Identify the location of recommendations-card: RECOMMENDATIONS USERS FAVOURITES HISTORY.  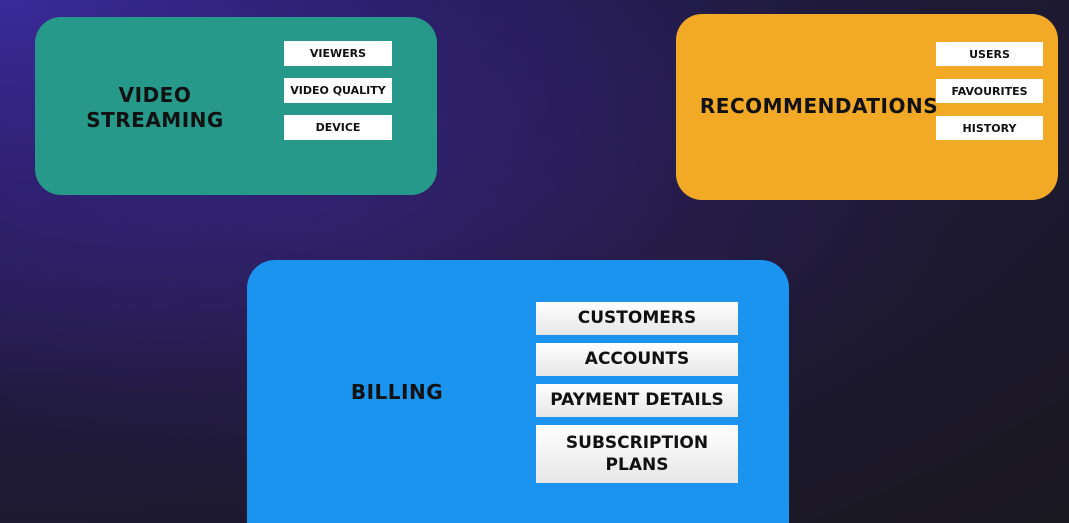
(867, 107).